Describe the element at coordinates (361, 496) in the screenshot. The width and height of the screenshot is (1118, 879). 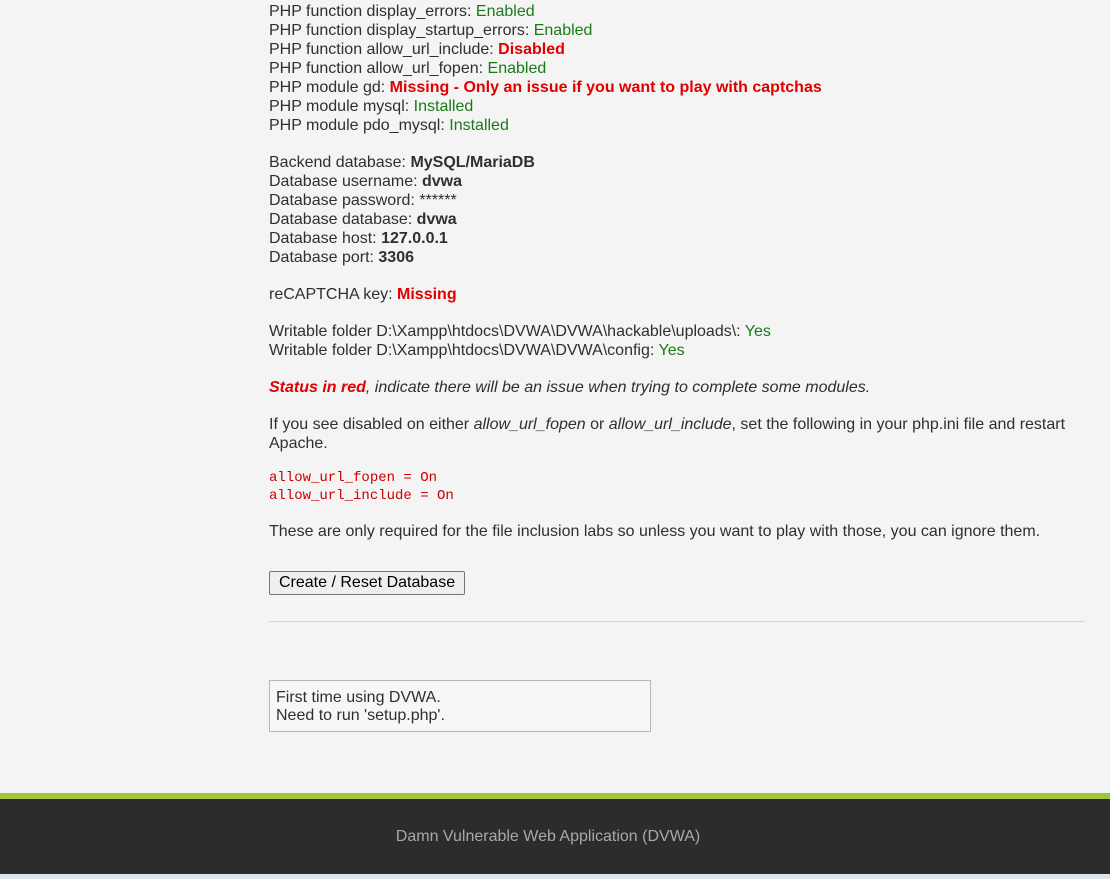
I see `code-line: allow_url_include = On` at that location.